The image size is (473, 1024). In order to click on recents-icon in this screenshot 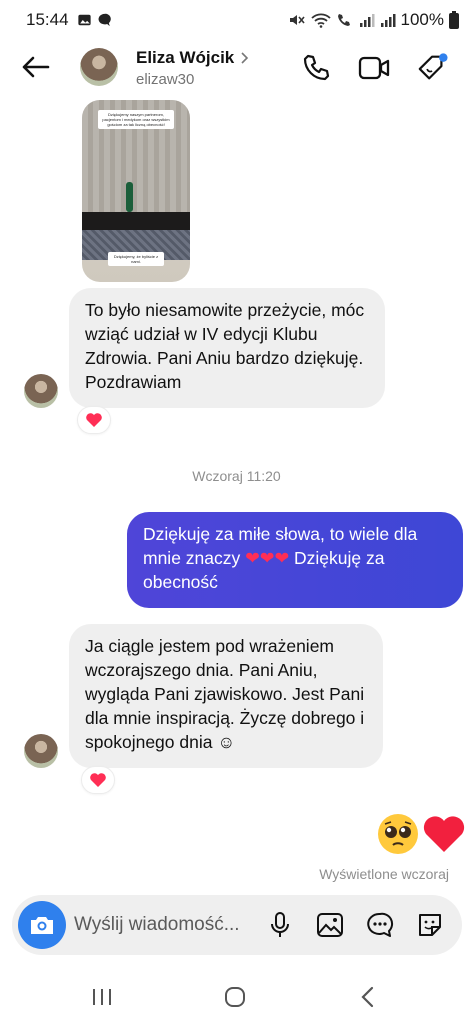, I will do `click(102, 997)`.